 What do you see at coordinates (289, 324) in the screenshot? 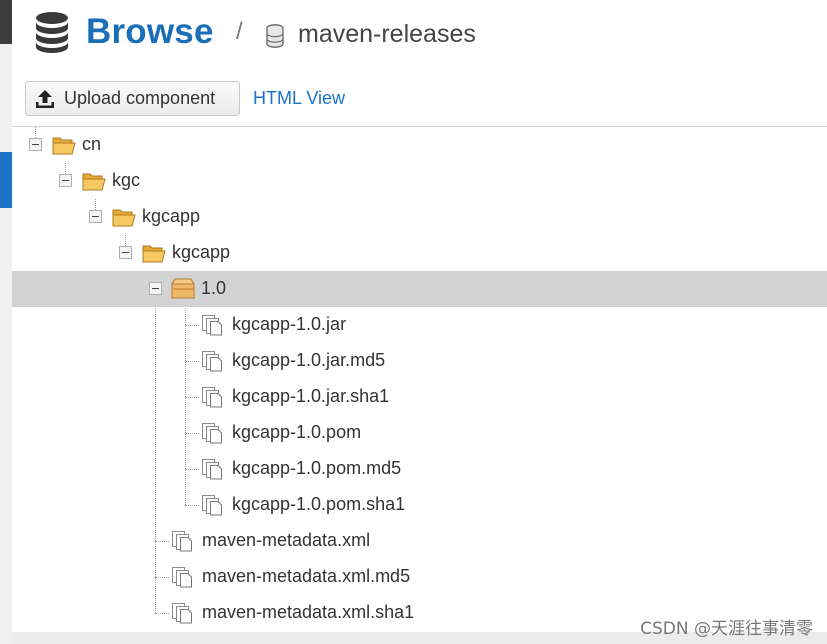
I see `tree-node-label: kgcapp-1.0.jar` at bounding box center [289, 324].